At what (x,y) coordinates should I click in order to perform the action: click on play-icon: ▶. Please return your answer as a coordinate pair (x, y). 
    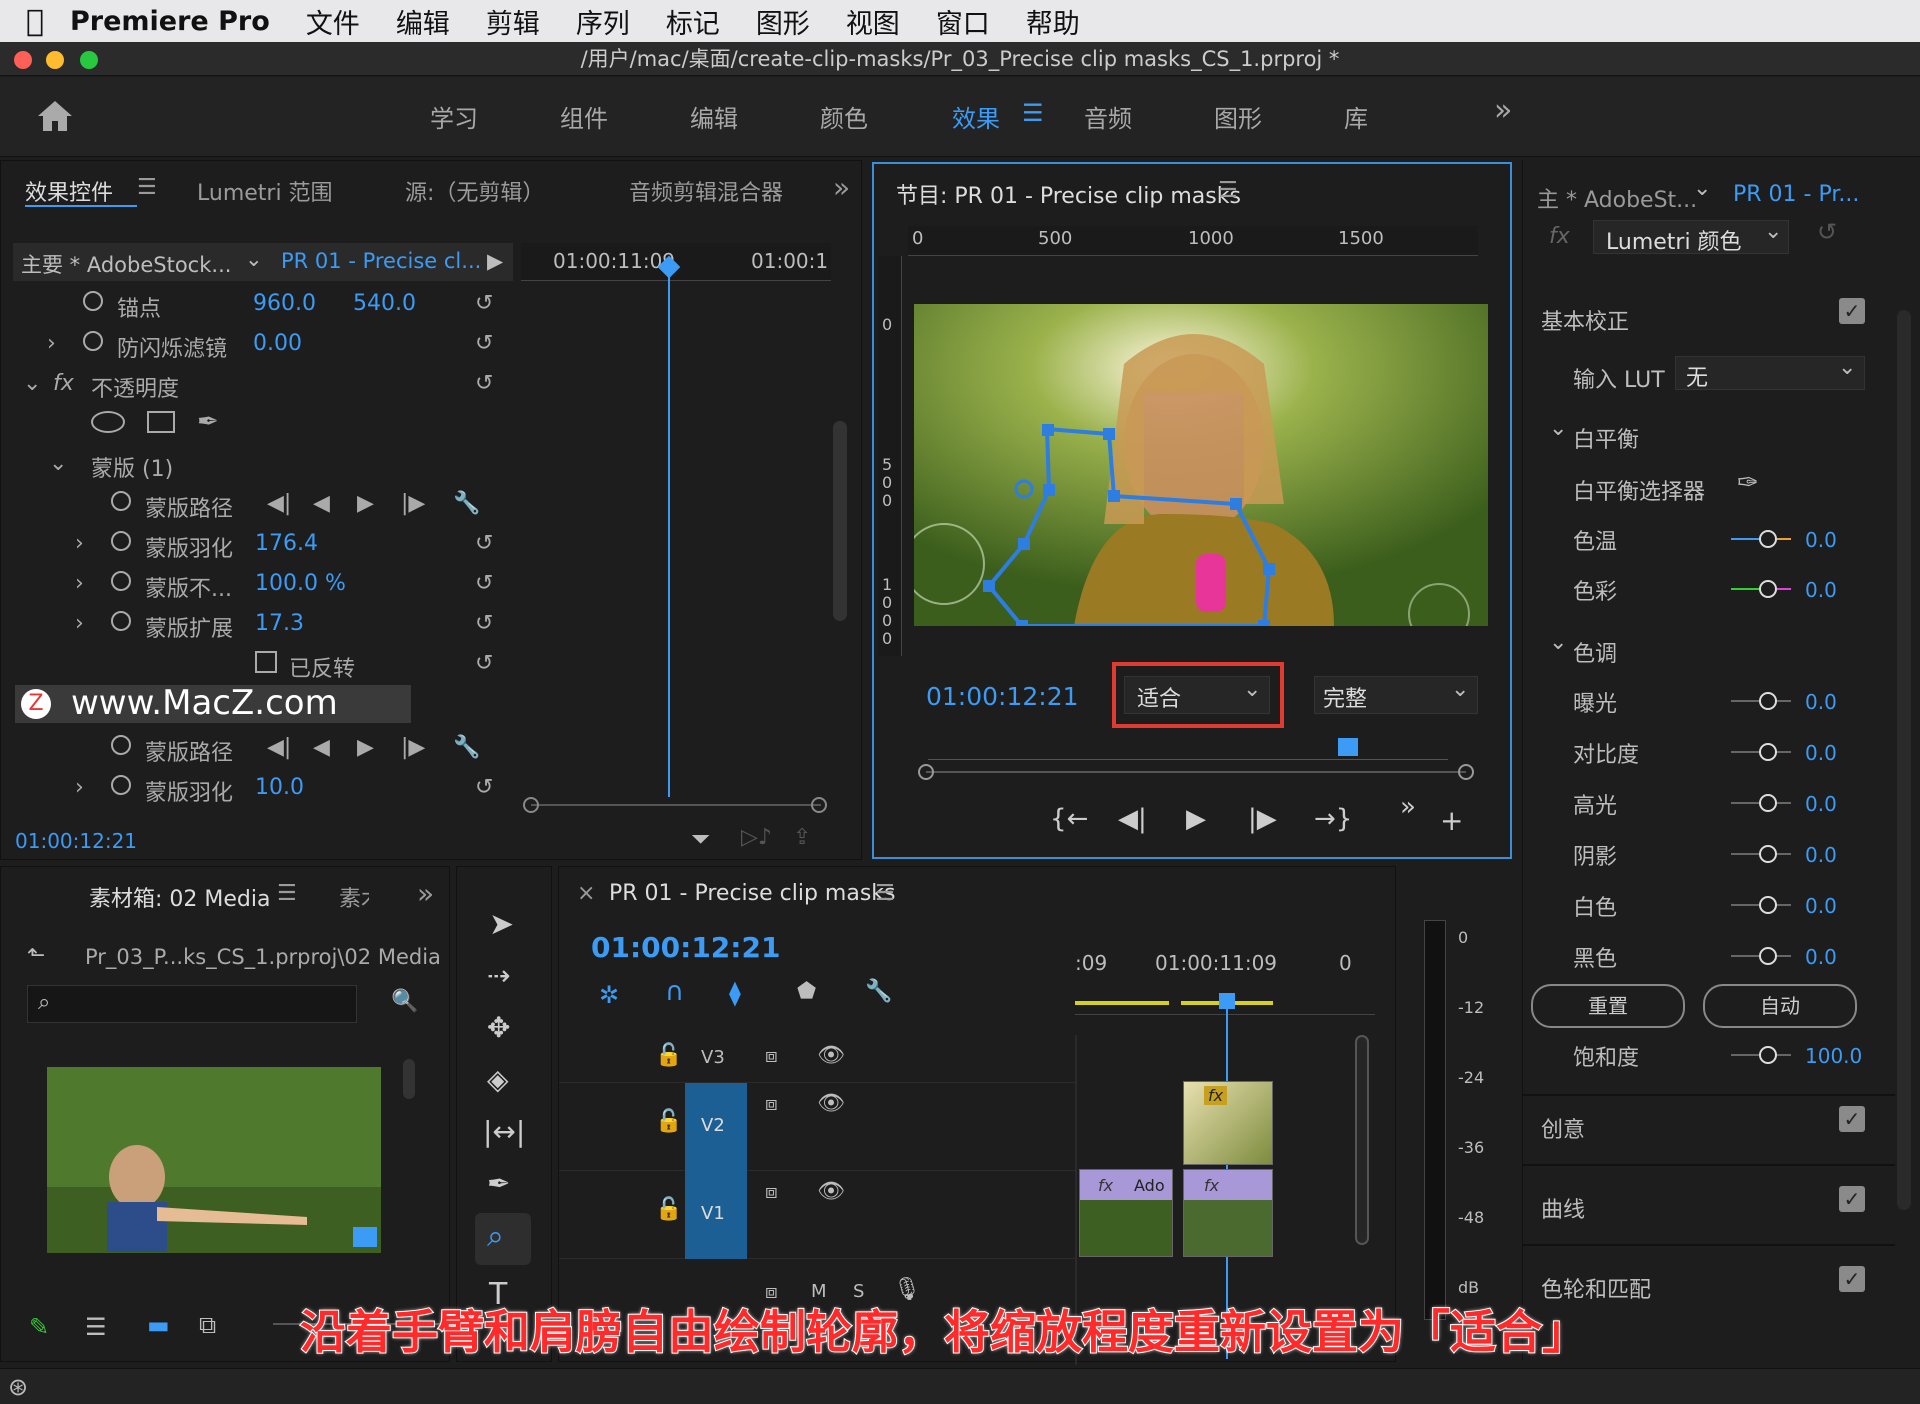
    Looking at the image, I should click on (1196, 819).